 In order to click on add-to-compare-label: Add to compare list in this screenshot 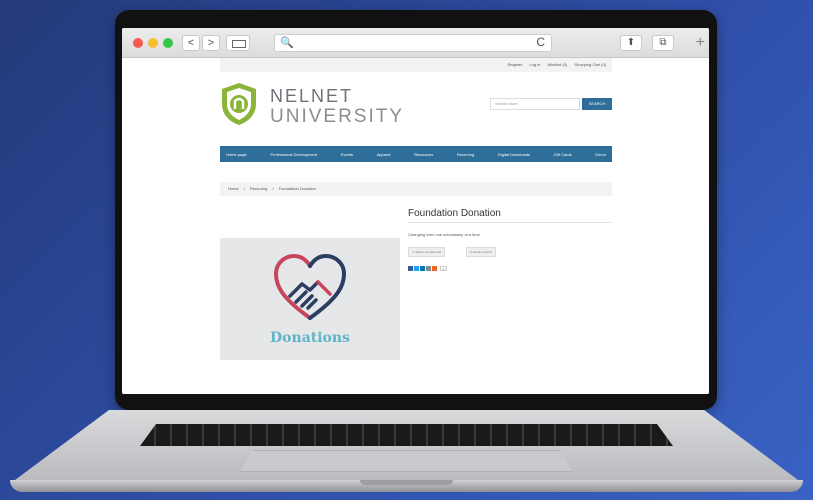, I will do `click(428, 252)`.